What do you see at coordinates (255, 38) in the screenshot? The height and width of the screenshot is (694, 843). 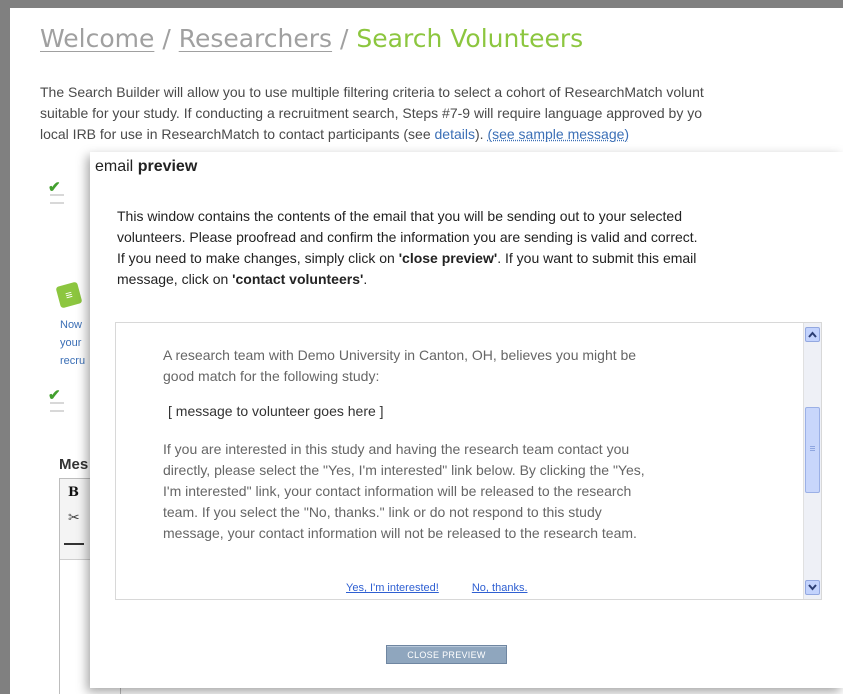 I see `breadcrumb-researchers-link: Researchers` at bounding box center [255, 38].